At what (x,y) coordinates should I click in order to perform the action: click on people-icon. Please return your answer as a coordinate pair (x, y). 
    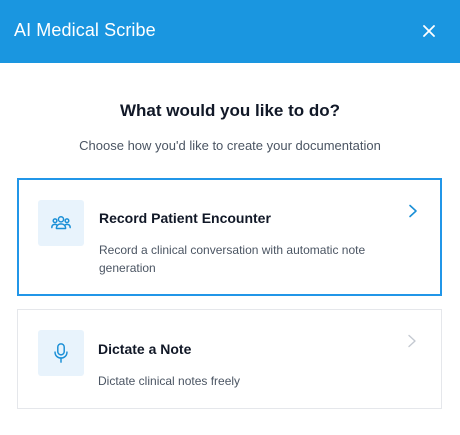
    Looking at the image, I should click on (61, 223).